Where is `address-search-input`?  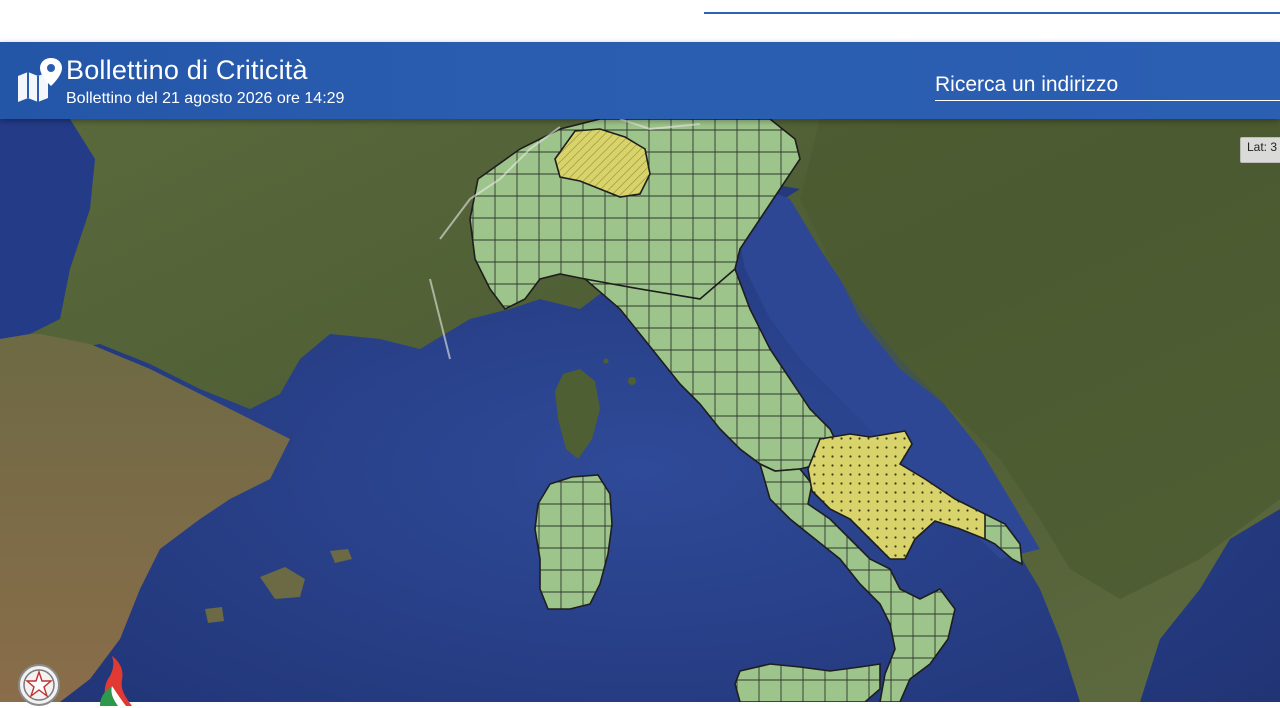 address-search-input is located at coordinates (1107, 85).